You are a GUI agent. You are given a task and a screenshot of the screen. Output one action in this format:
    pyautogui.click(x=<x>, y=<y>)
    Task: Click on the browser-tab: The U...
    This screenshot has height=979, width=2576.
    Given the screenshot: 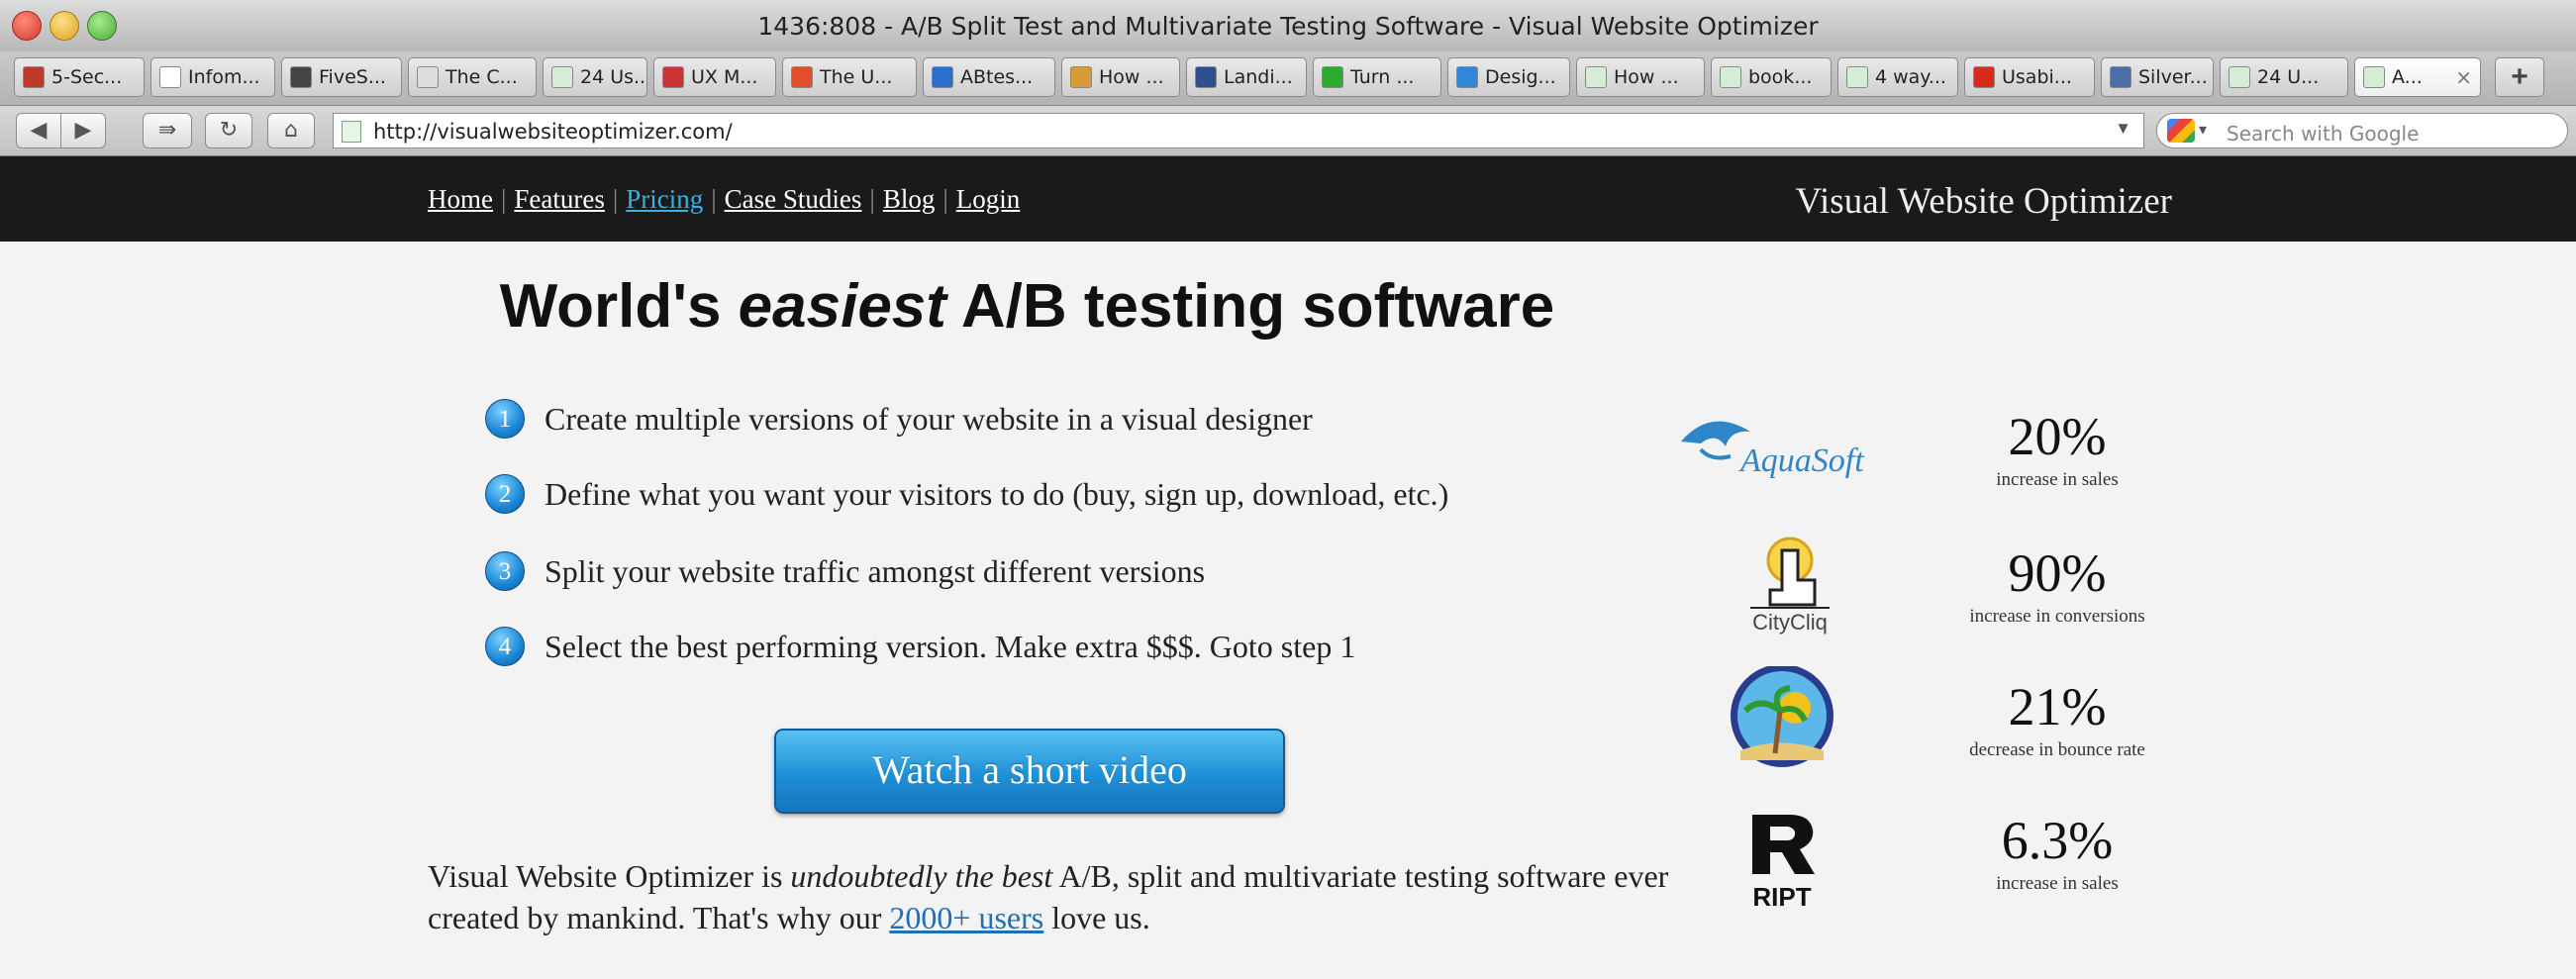 What is the action you would take?
    pyautogui.click(x=849, y=77)
    